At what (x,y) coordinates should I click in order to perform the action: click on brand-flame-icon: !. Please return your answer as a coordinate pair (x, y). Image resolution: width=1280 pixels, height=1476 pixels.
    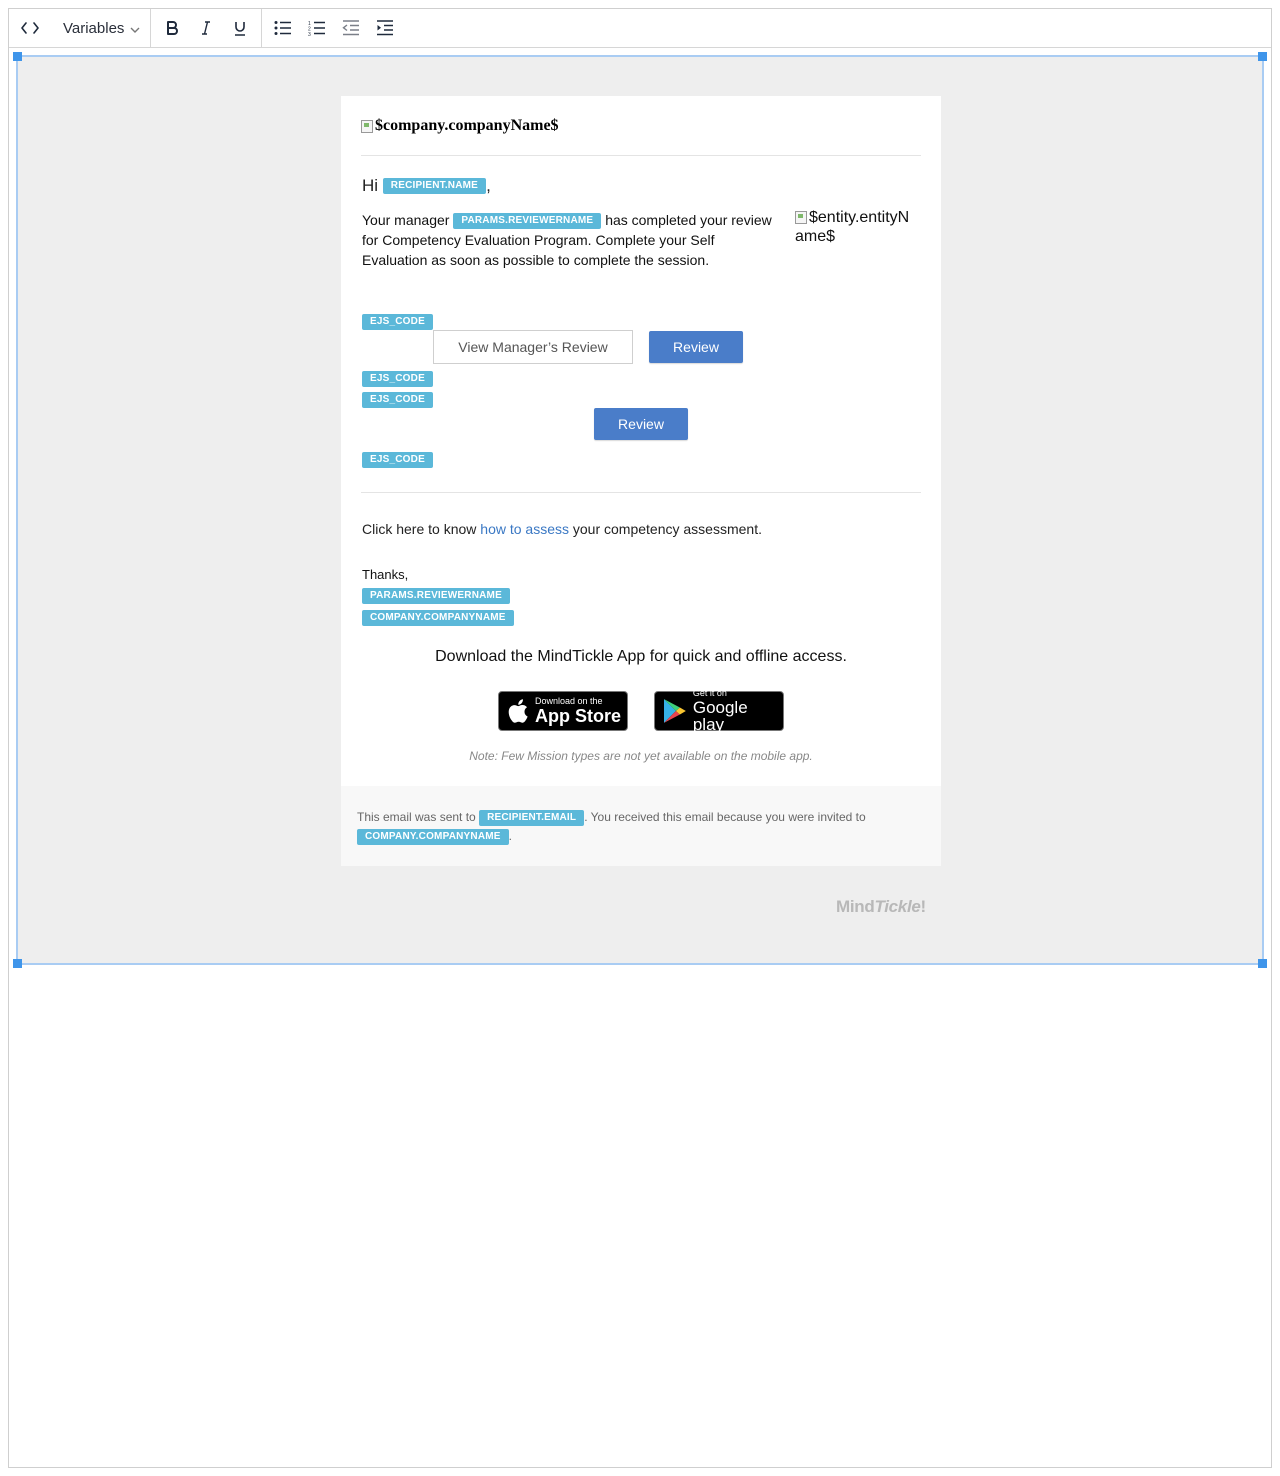
    Looking at the image, I should click on (923, 906).